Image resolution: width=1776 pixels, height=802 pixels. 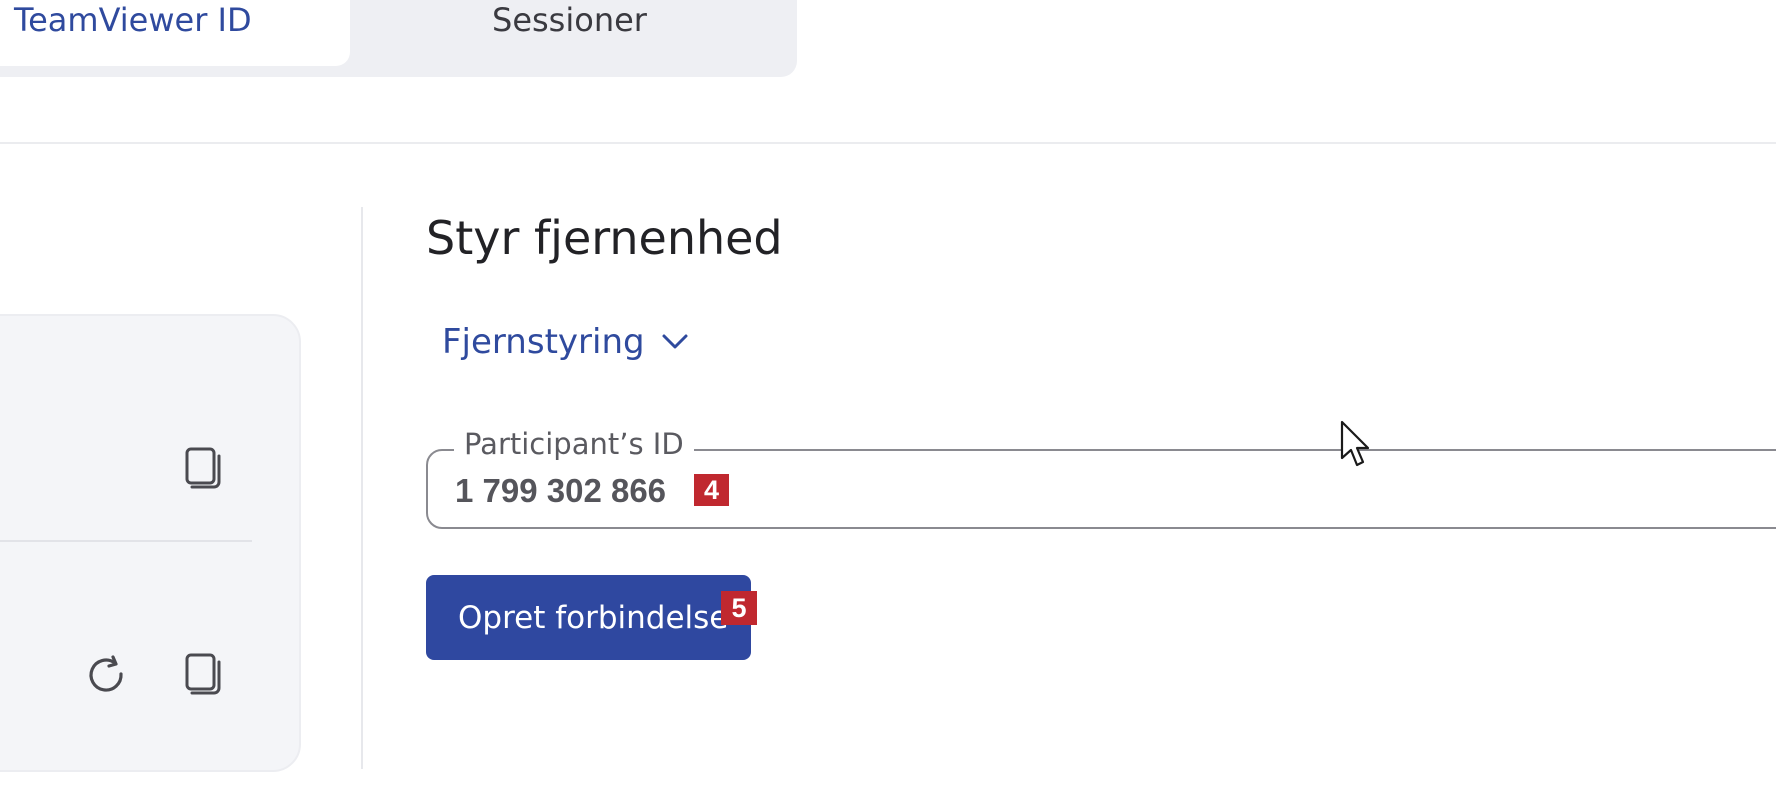 What do you see at coordinates (593, 617) in the screenshot?
I see `connect-button-label: Opret forbindelse` at bounding box center [593, 617].